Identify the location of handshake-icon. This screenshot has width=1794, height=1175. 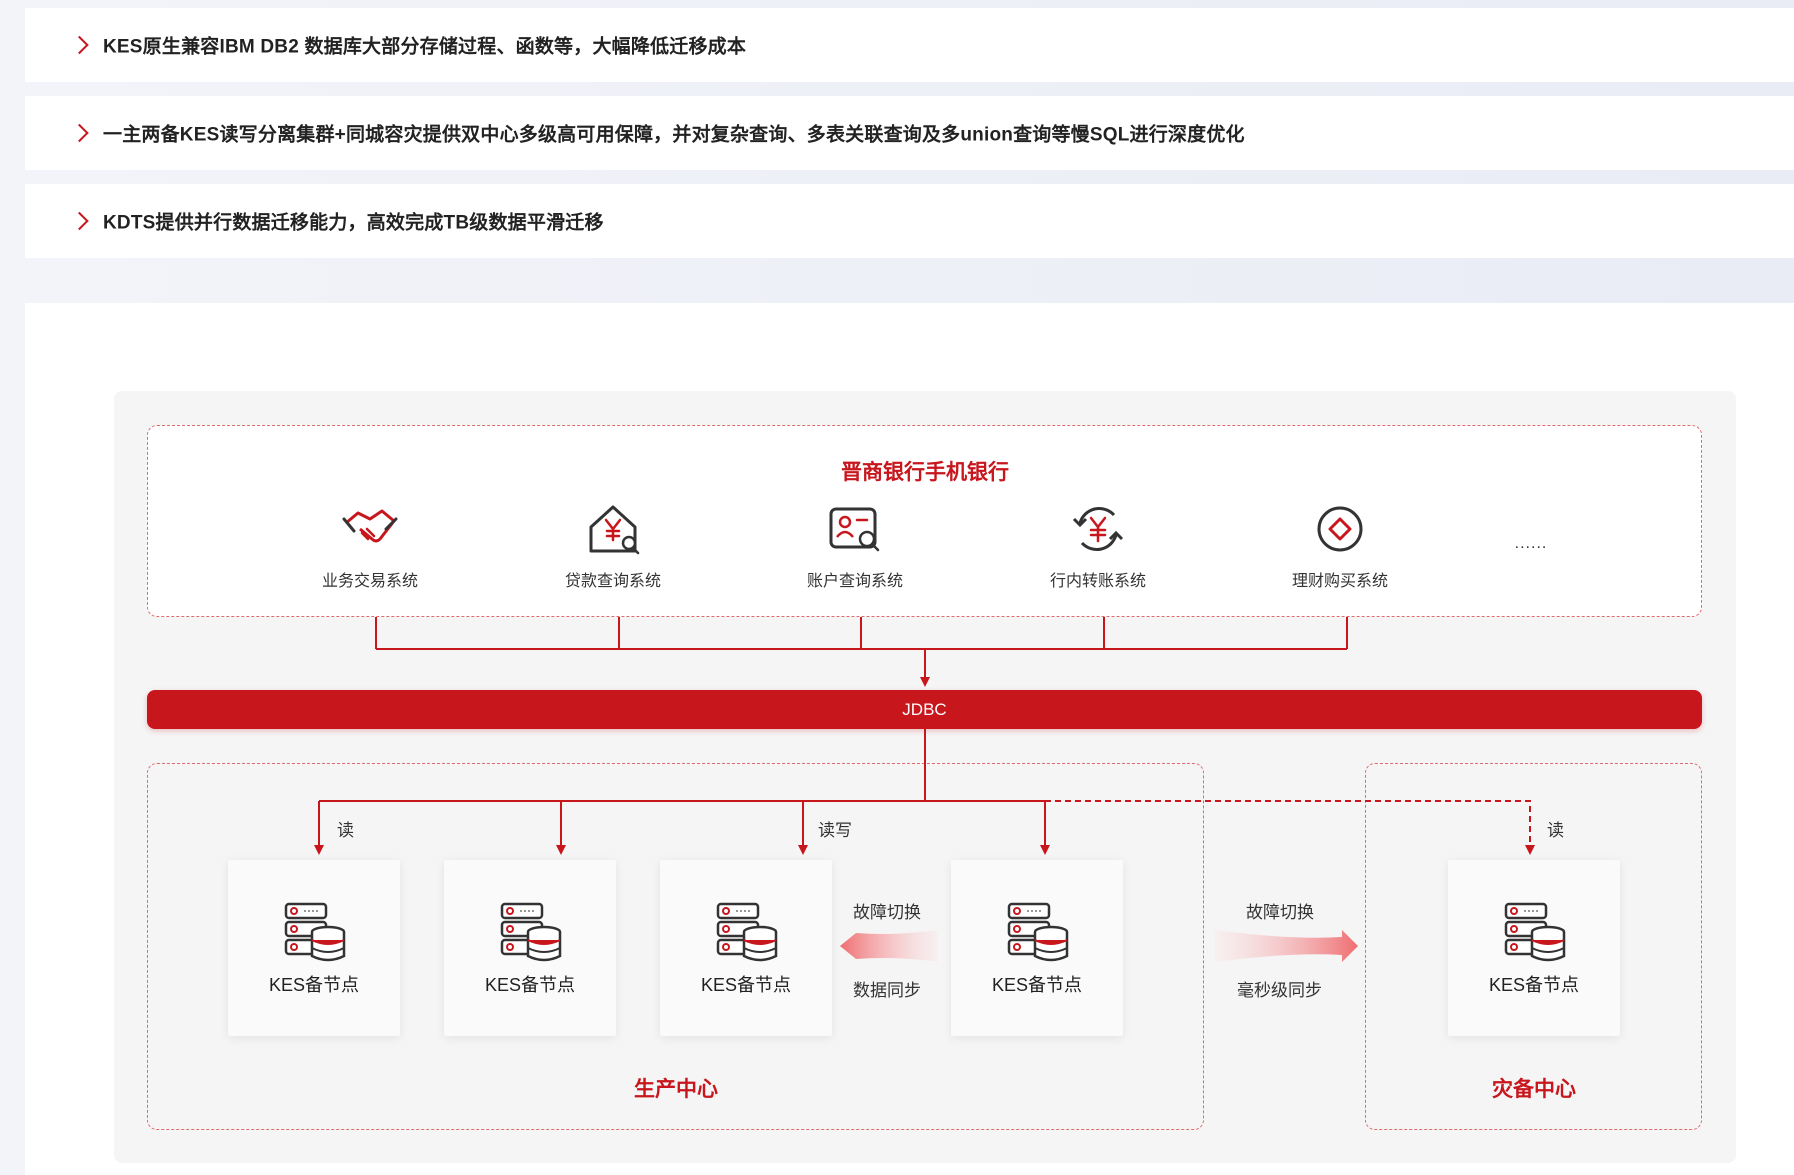
(370, 526).